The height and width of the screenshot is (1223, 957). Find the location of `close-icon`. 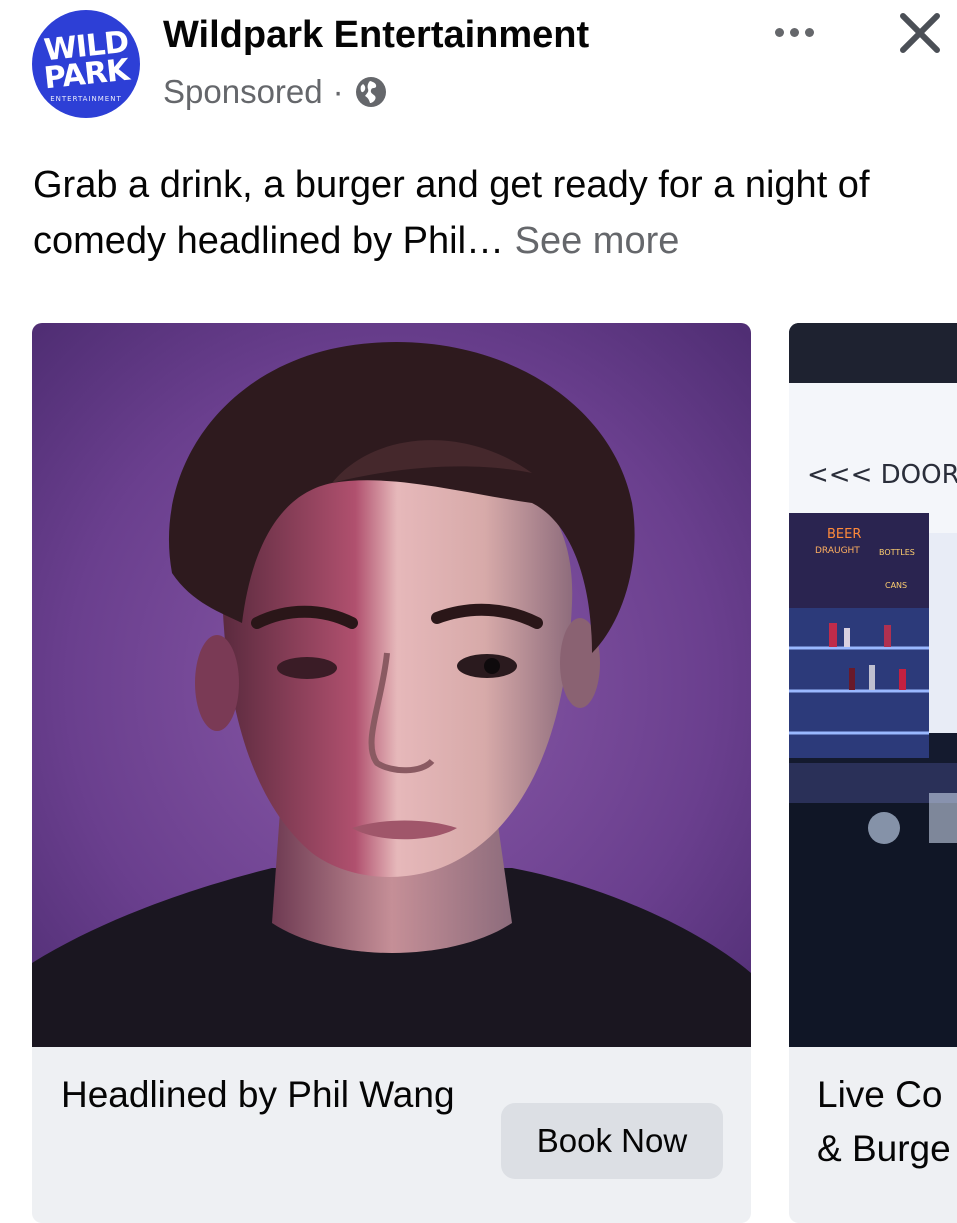

close-icon is located at coordinates (920, 33).